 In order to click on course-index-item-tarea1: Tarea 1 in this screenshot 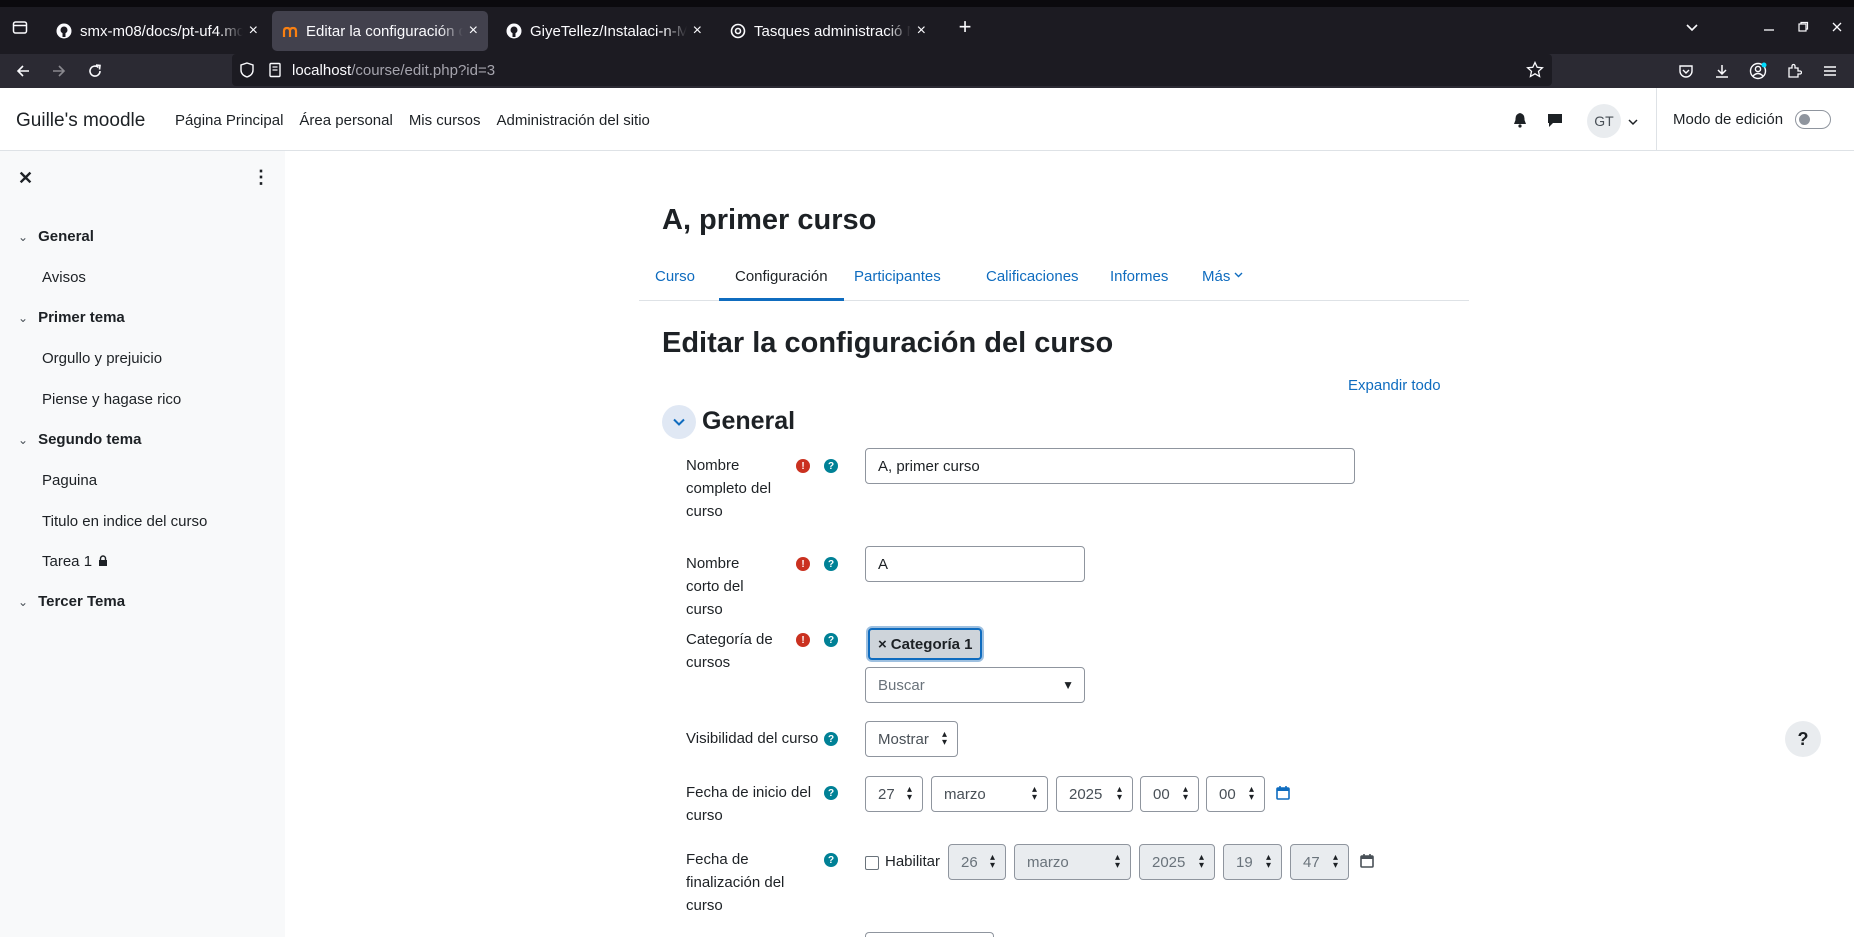, I will do `click(75, 561)`.